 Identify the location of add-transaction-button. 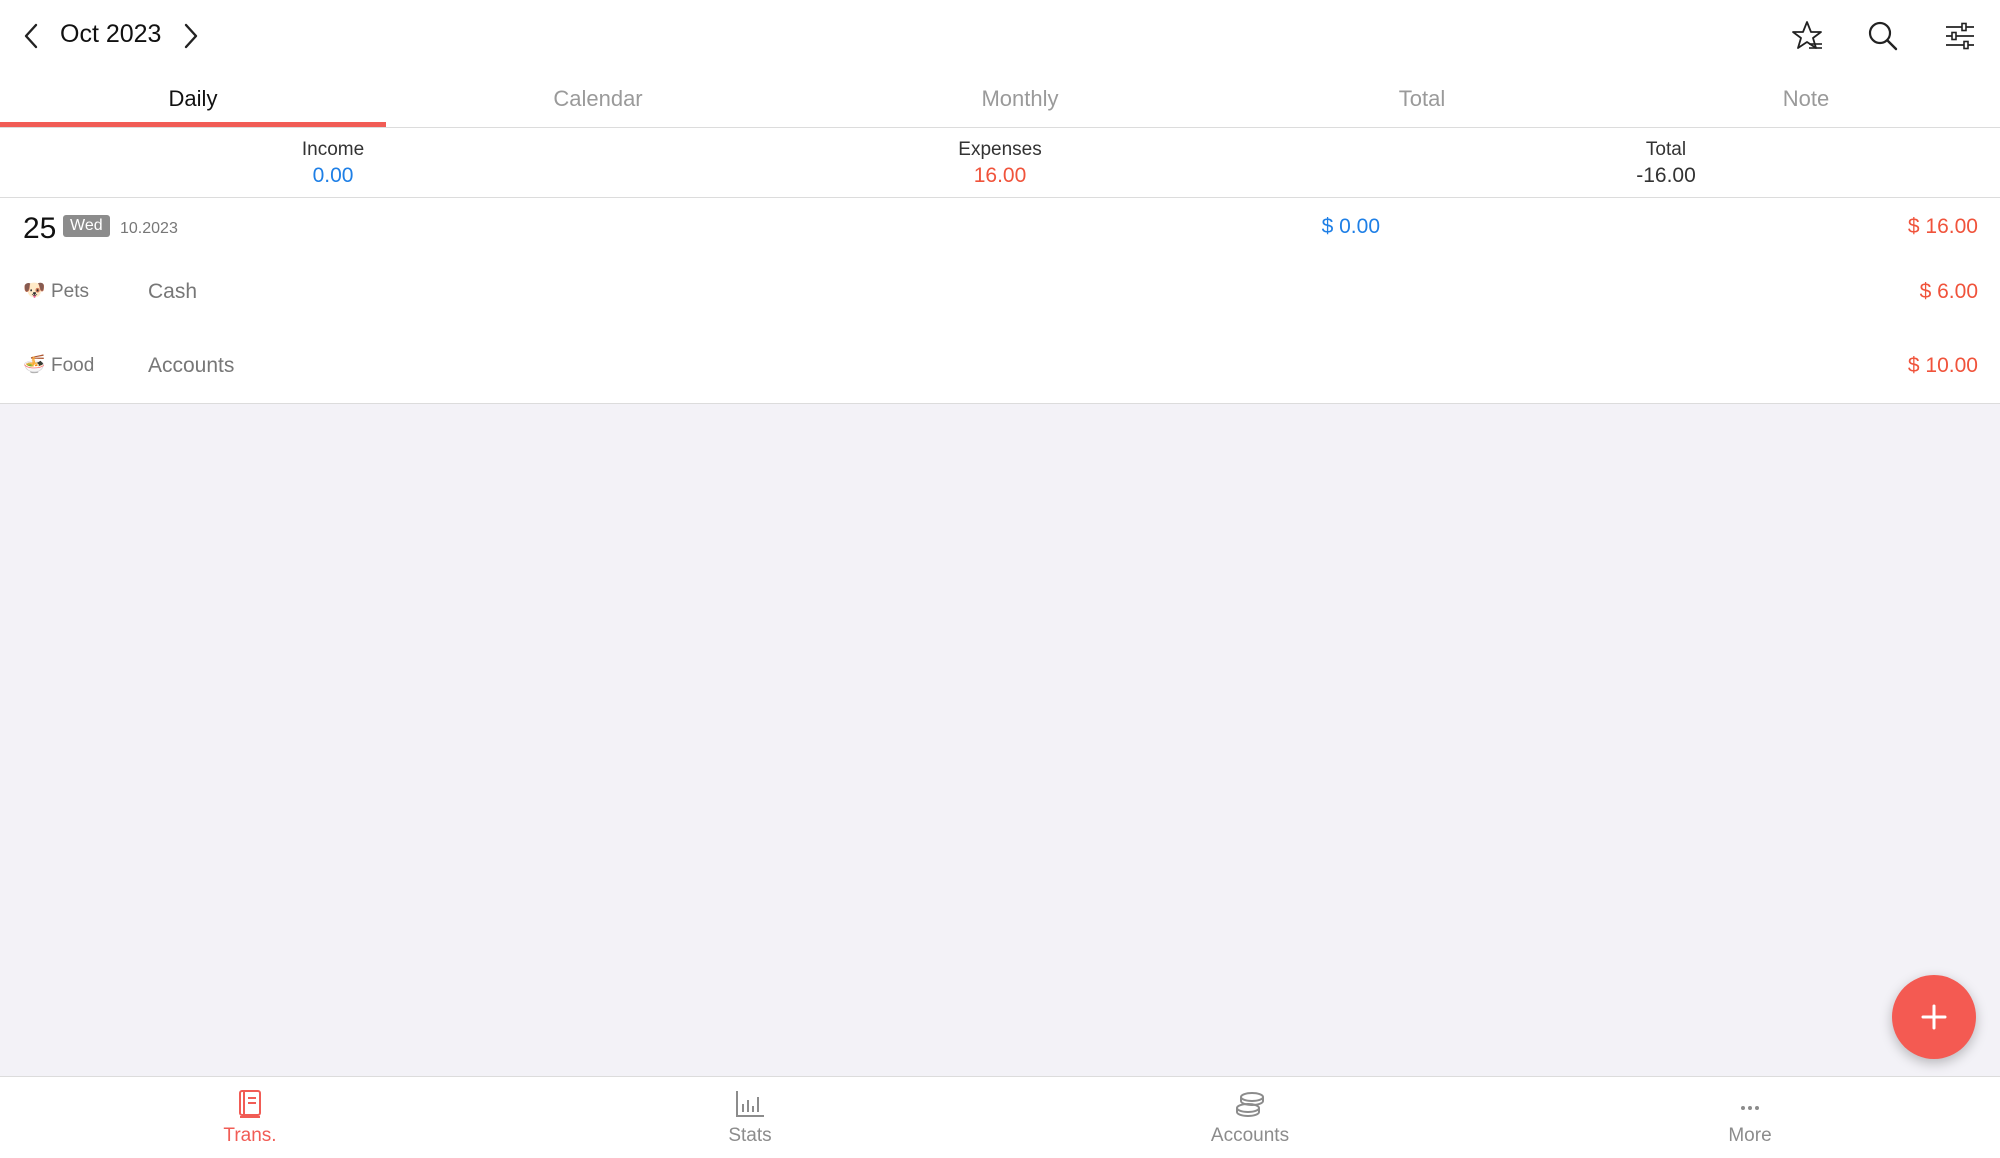
(1934, 1017).